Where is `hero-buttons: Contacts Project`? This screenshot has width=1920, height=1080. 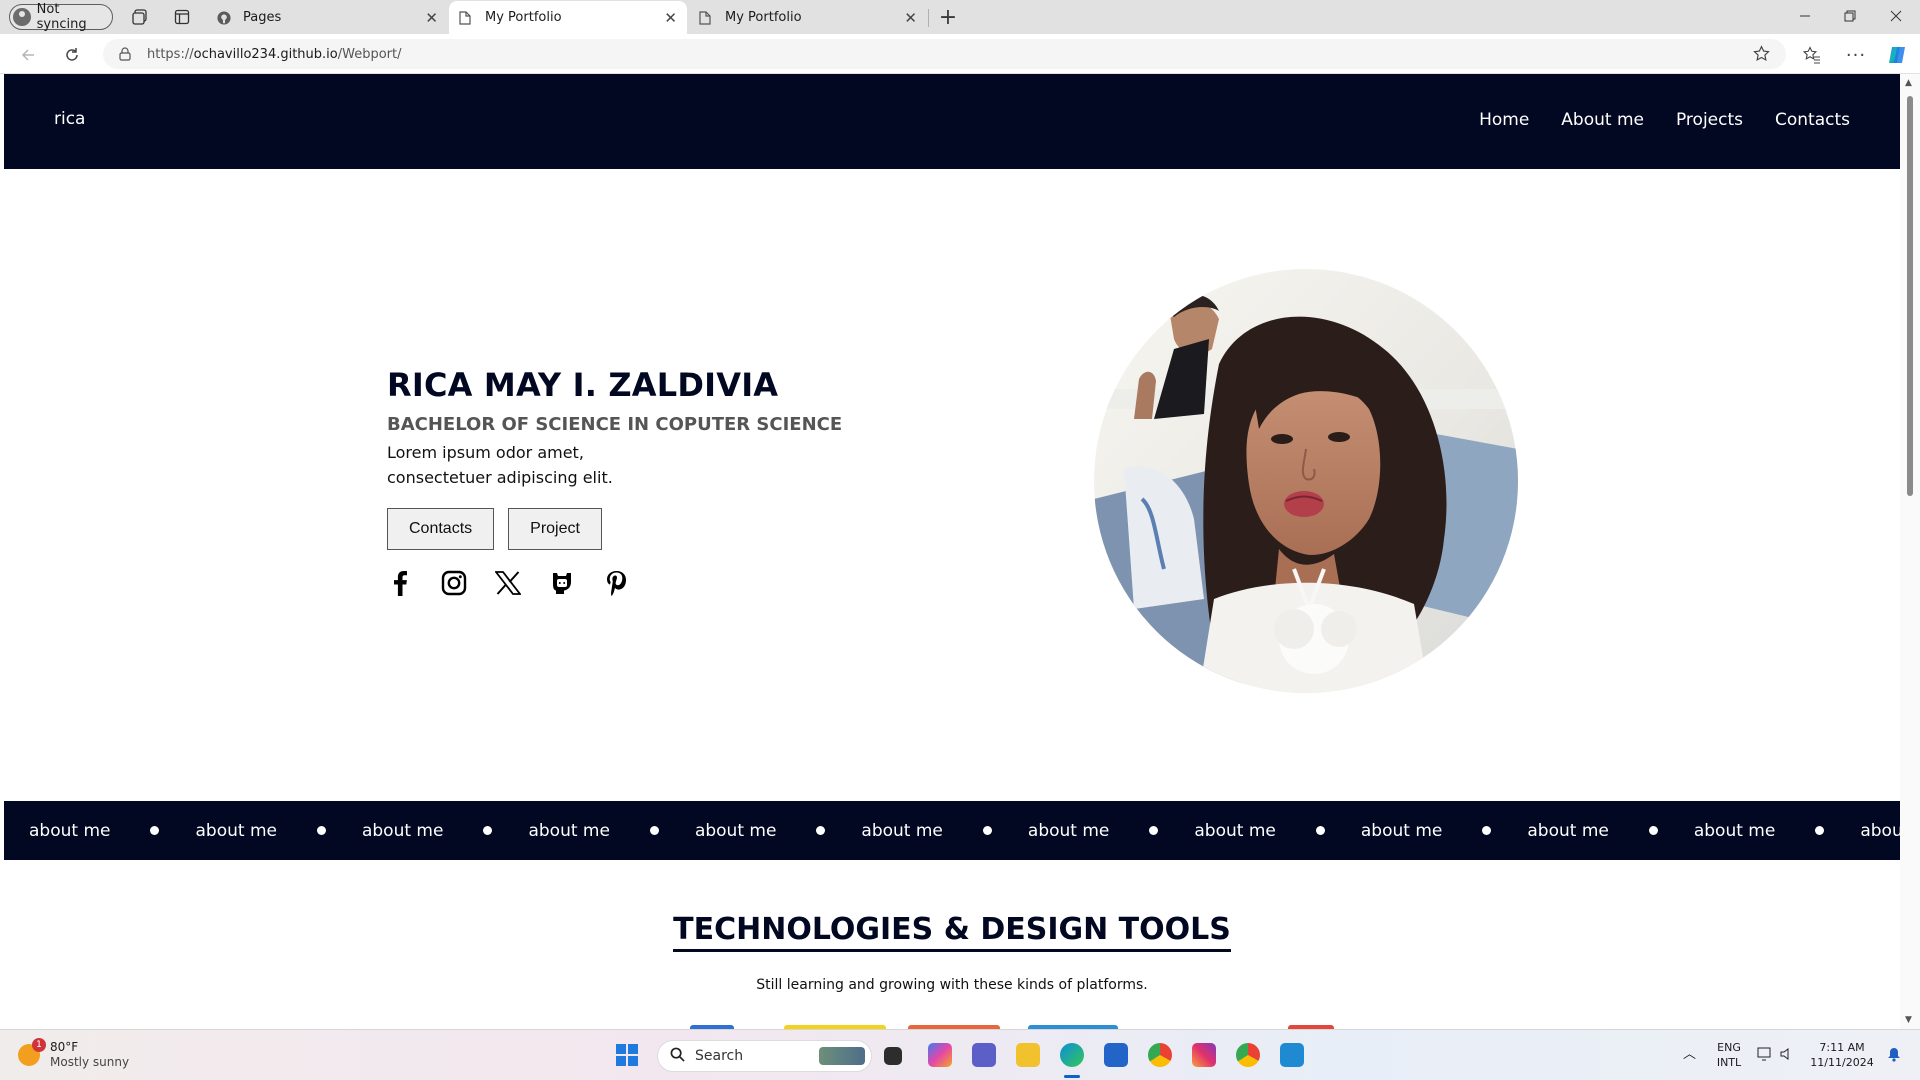
hero-buttons: Contacts Project is located at coordinates (667, 529).